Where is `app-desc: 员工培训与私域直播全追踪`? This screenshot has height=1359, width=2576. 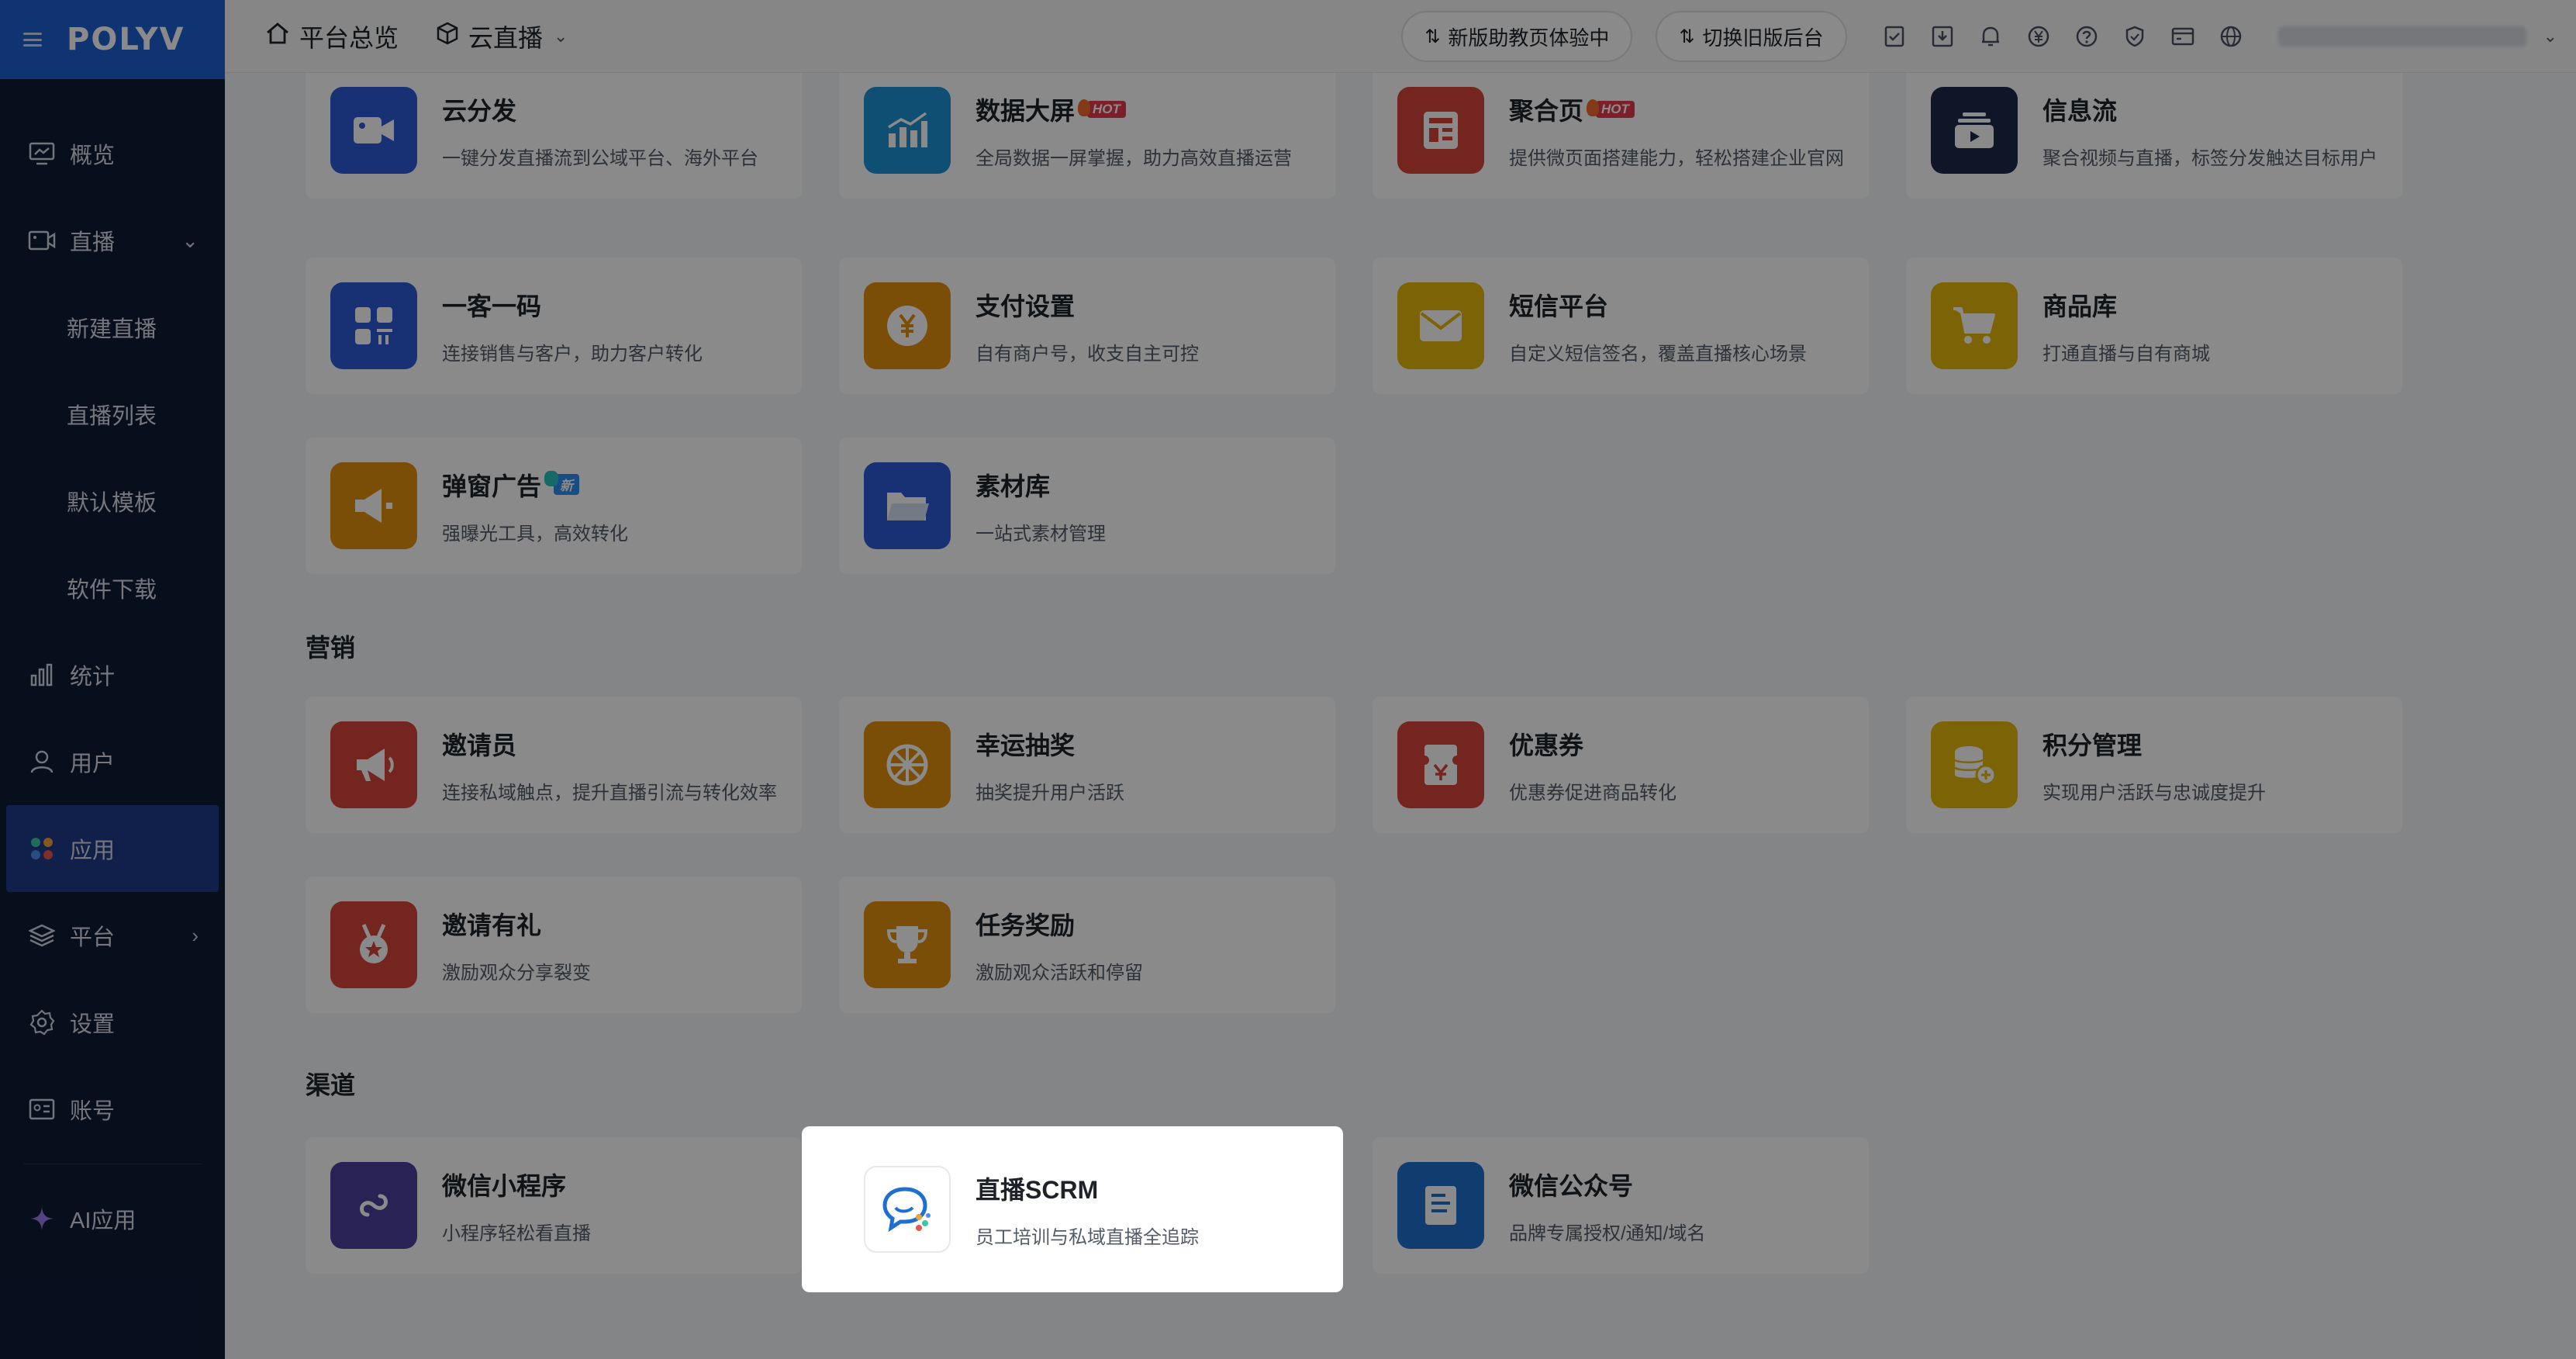 app-desc: 员工培训与私域直播全追踪 is located at coordinates (1087, 1237).